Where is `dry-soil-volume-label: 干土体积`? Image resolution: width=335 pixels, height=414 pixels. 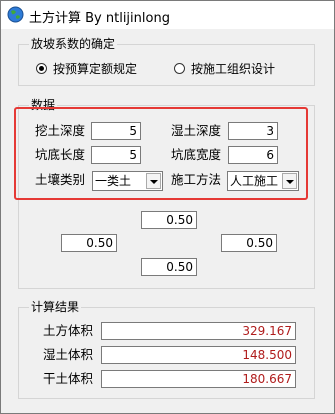
dry-soil-volume-label: 干土体积 is located at coordinates (68, 378).